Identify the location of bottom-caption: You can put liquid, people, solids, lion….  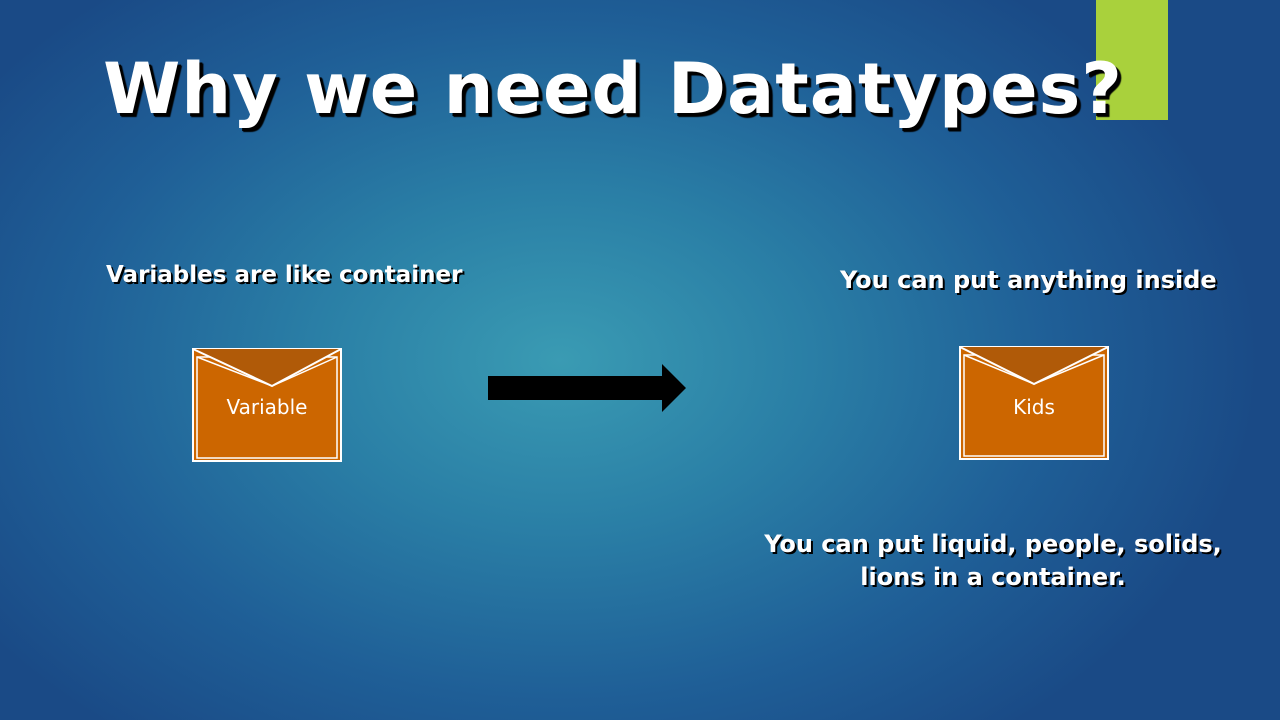
(993, 560).